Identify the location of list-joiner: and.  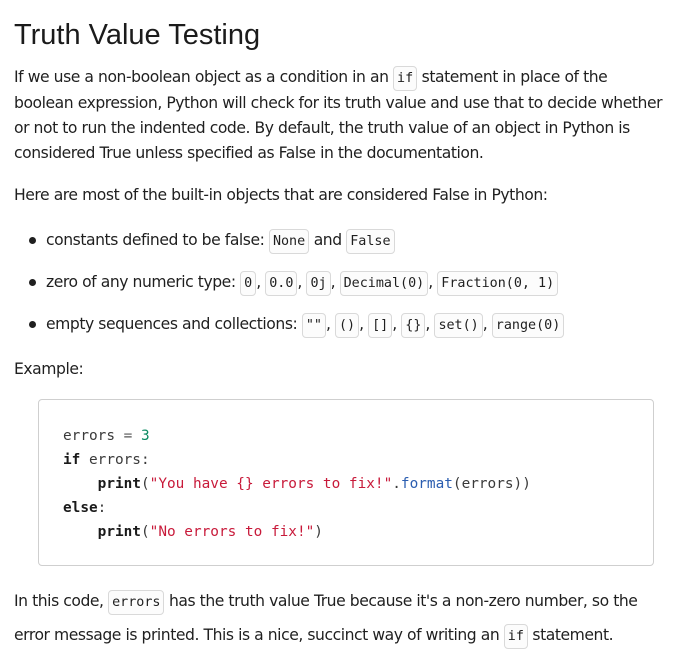
(328, 240).